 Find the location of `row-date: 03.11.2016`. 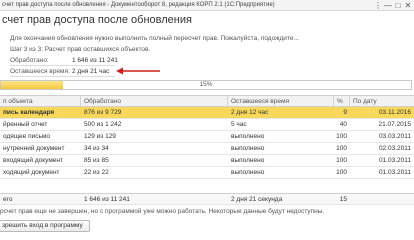

row-date: 03.11.2016 is located at coordinates (394, 112).